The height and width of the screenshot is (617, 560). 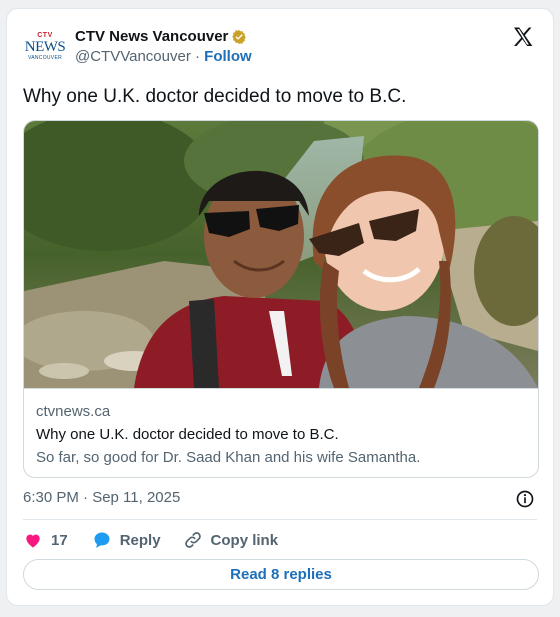 I want to click on logo-news-text: NEWS, so click(x=45, y=47).